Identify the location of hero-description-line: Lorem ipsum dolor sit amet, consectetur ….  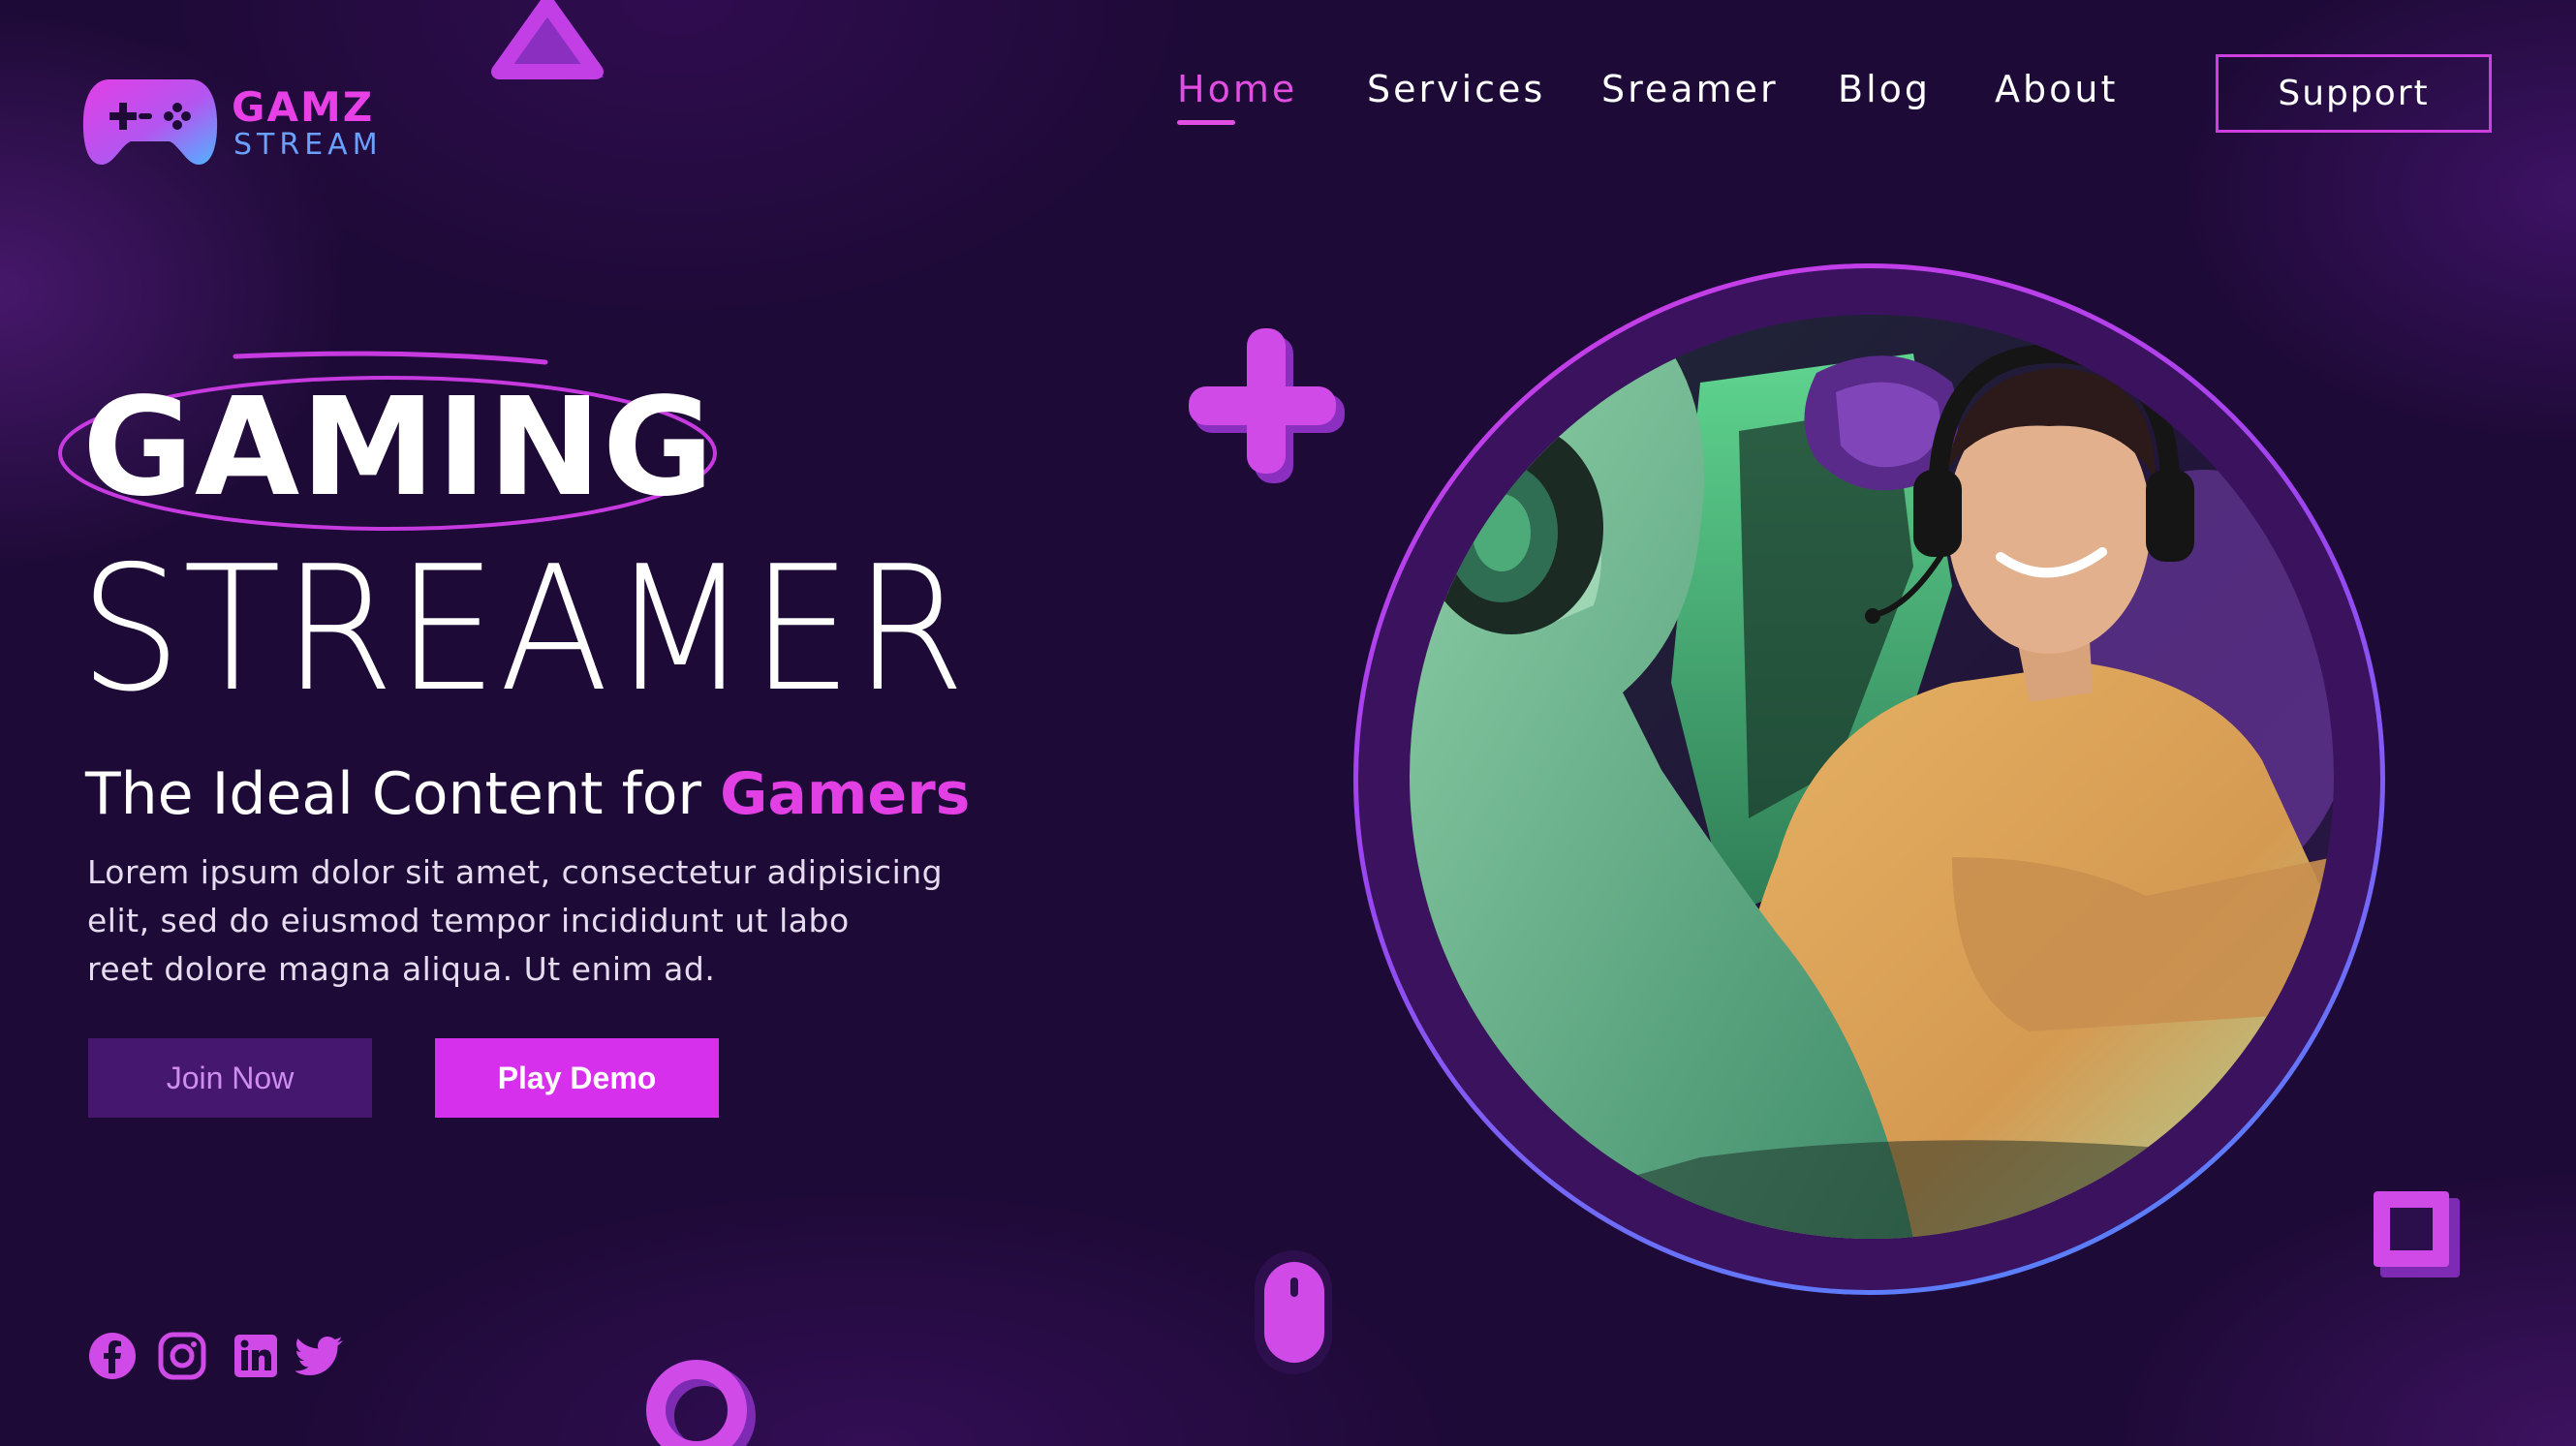
(515, 872).